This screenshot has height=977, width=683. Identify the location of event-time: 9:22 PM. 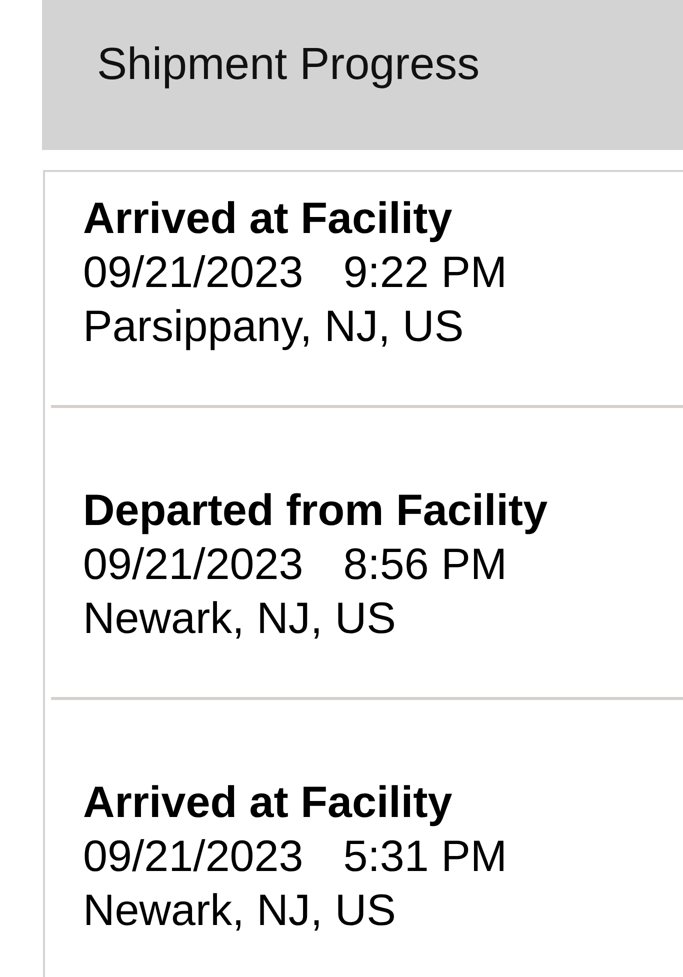
(425, 273).